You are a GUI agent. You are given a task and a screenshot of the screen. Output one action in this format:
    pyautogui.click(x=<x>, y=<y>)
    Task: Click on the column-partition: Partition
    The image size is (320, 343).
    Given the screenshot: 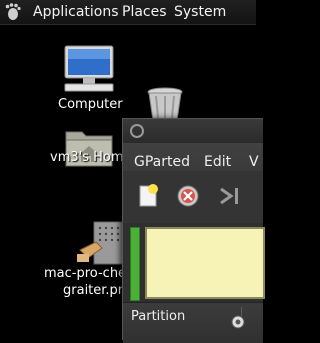 What is the action you would take?
    pyautogui.click(x=158, y=316)
    